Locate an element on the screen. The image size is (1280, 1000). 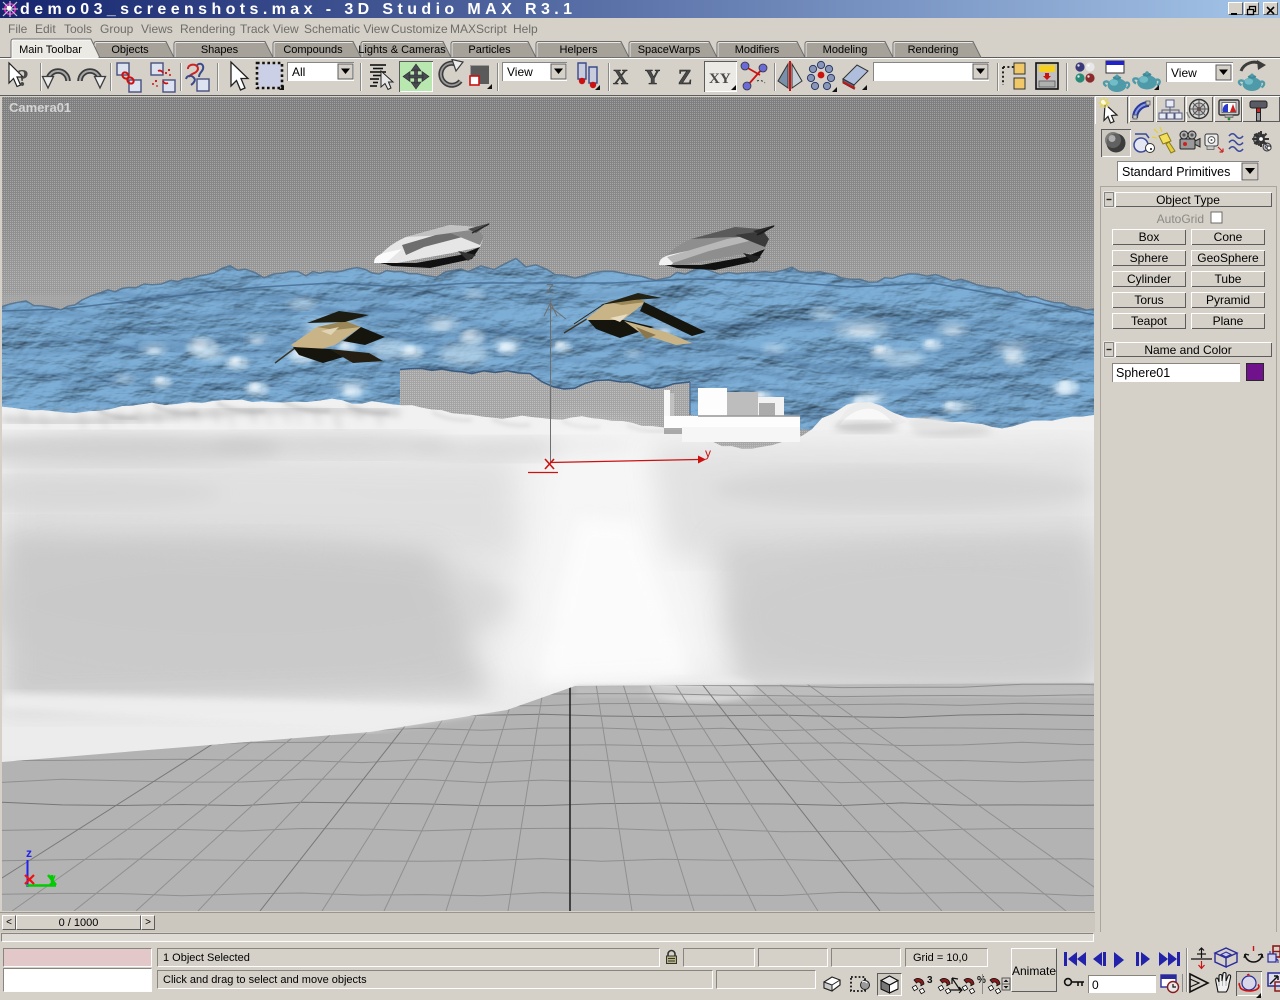
svg-text: Rendering is located at coordinates (933, 50).